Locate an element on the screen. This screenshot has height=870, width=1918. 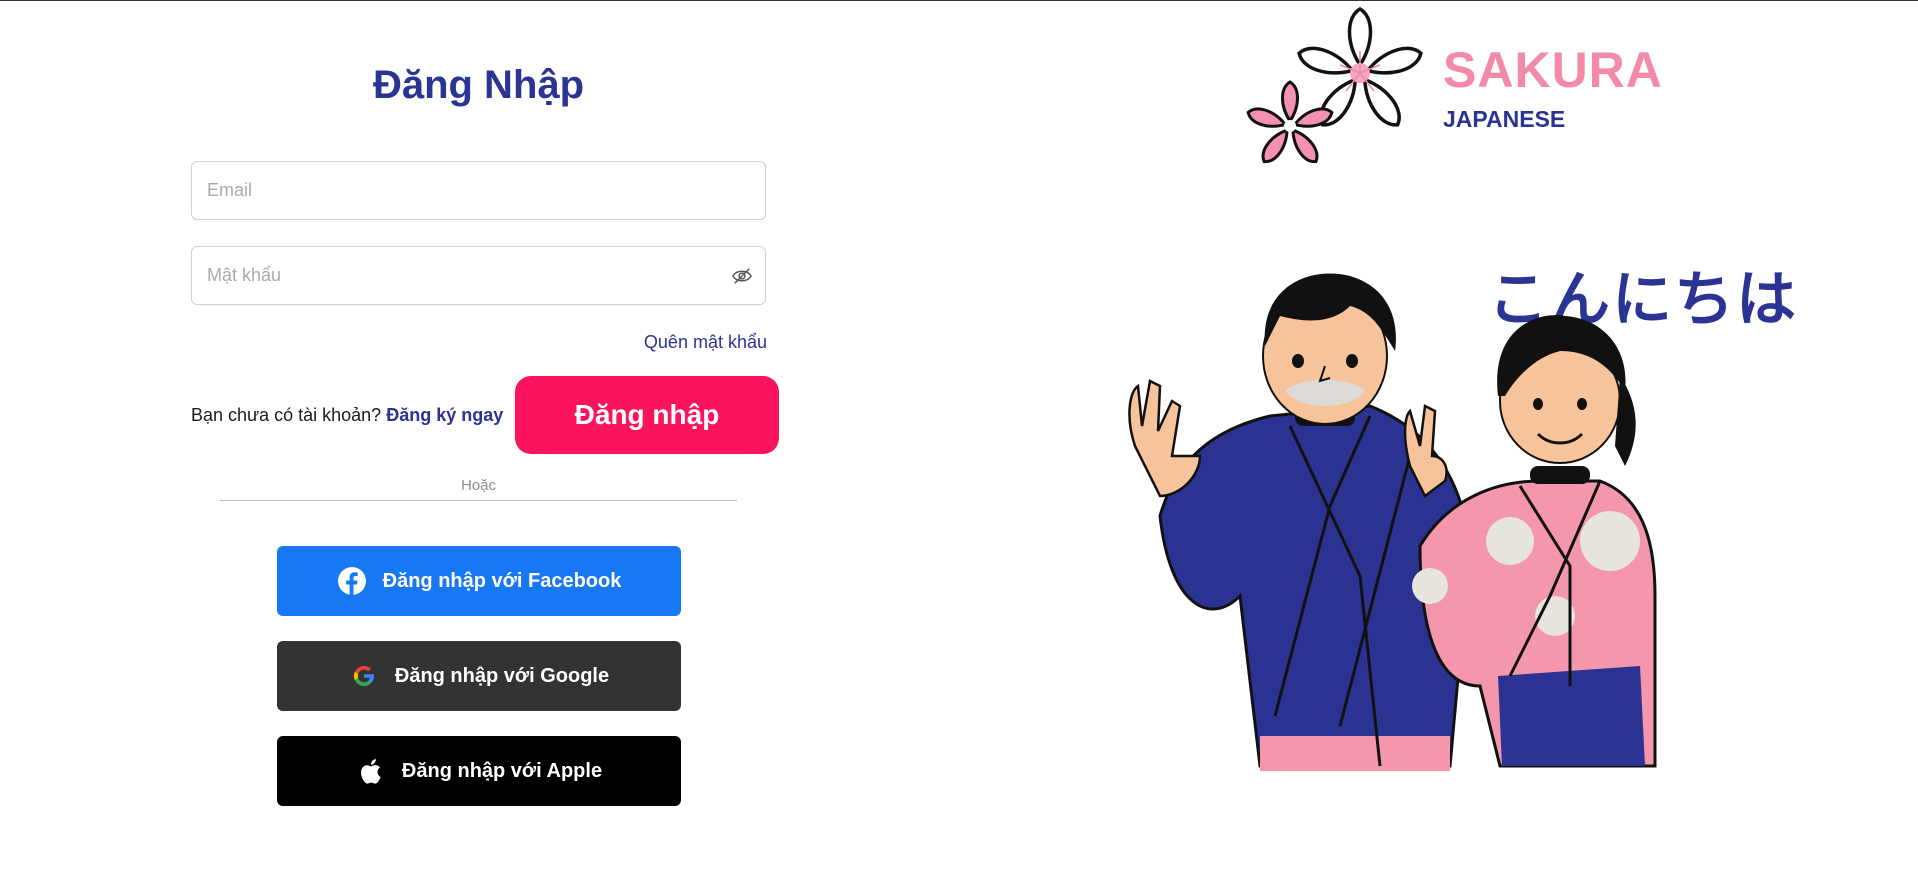
man-figure is located at coordinates (1300, 522).